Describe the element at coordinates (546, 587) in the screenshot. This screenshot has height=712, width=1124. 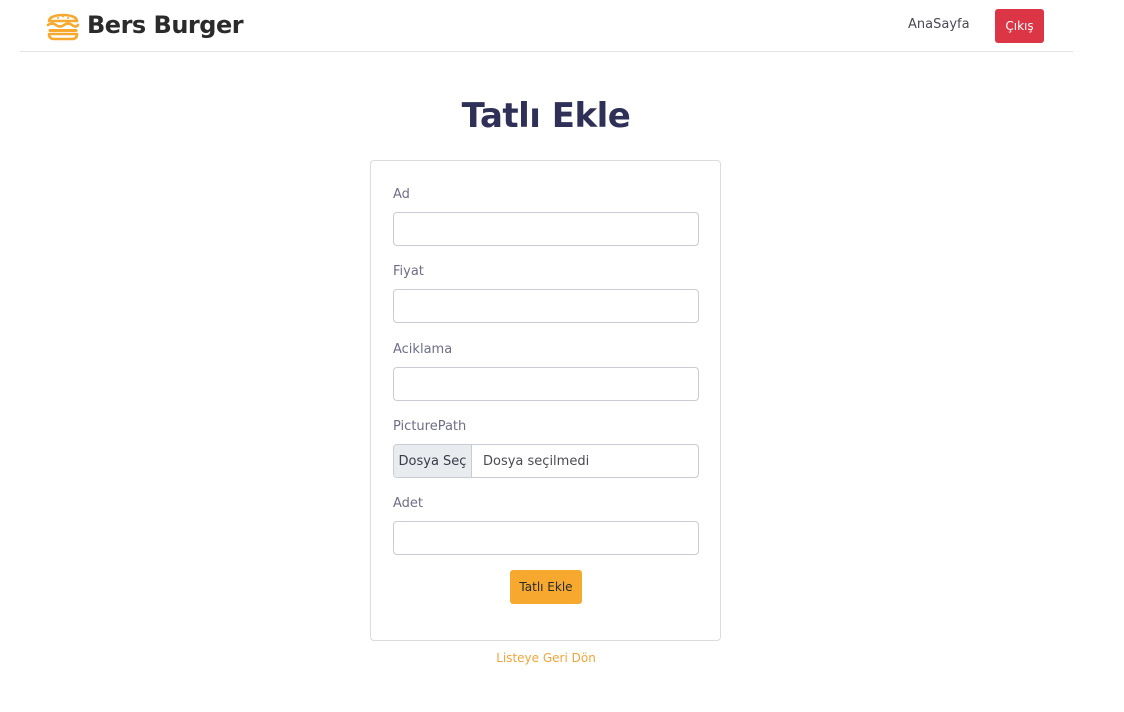
I see `add-dessert-button: Tatlı Ekle` at that location.